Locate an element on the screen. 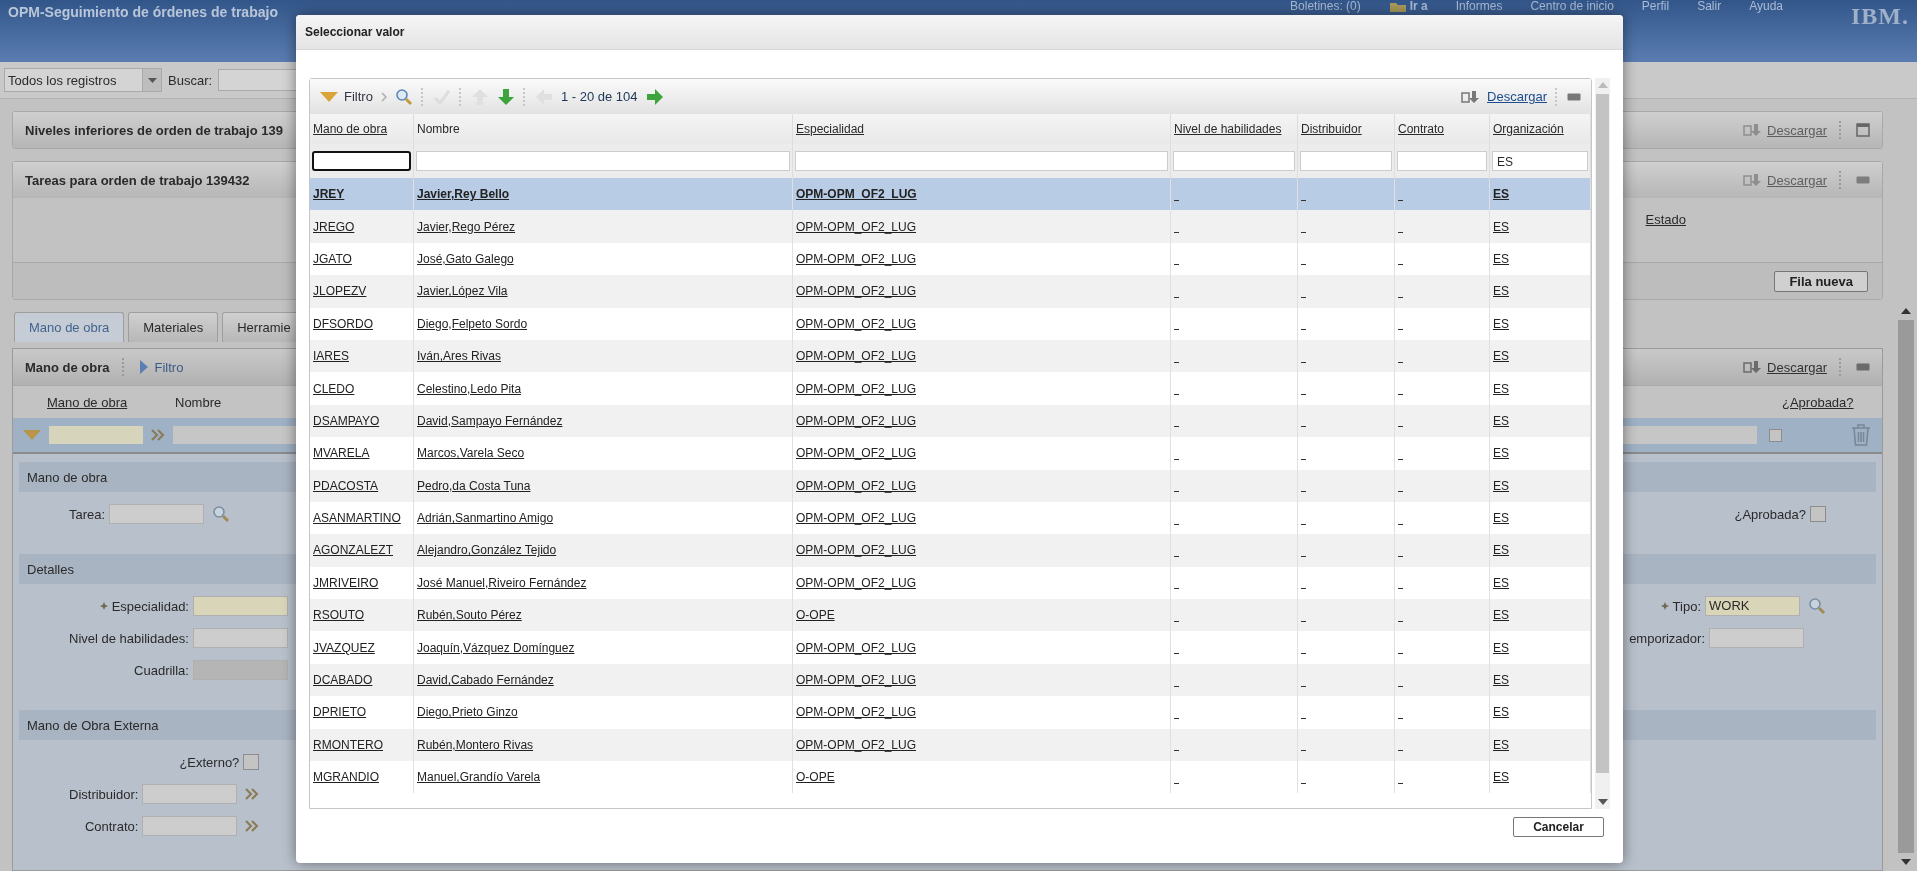 This screenshot has width=1917, height=871. new-row-button: Fila nueva is located at coordinates (1821, 281).